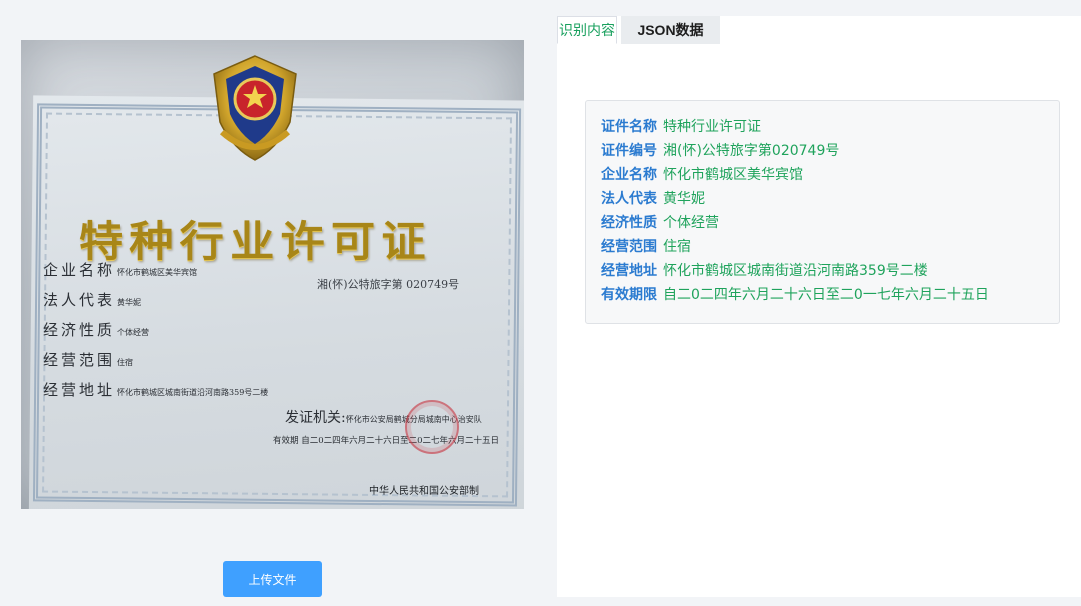 The image size is (1081, 606). Describe the element at coordinates (629, 295) in the screenshot. I see `result-key: 有效期限` at that location.